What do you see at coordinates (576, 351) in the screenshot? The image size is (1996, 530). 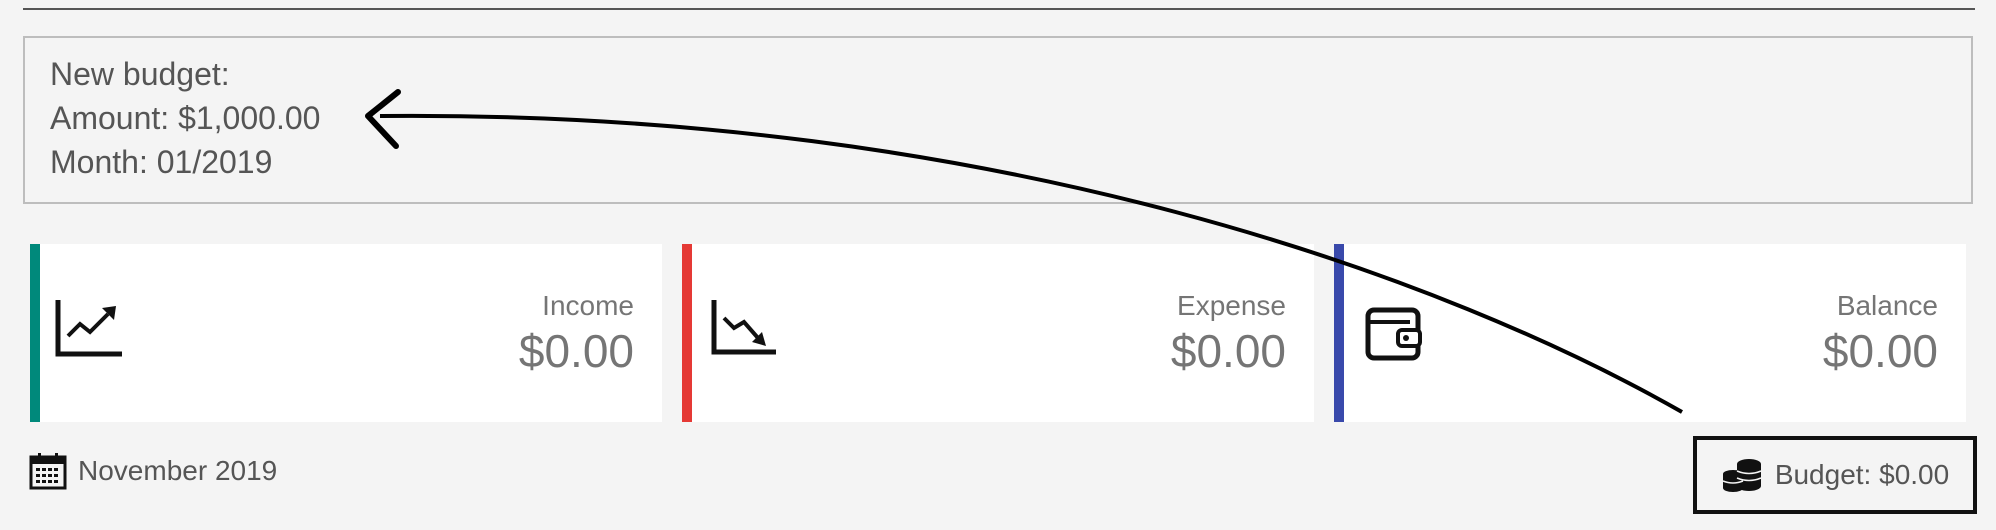 I see `income-value: $0.00` at bounding box center [576, 351].